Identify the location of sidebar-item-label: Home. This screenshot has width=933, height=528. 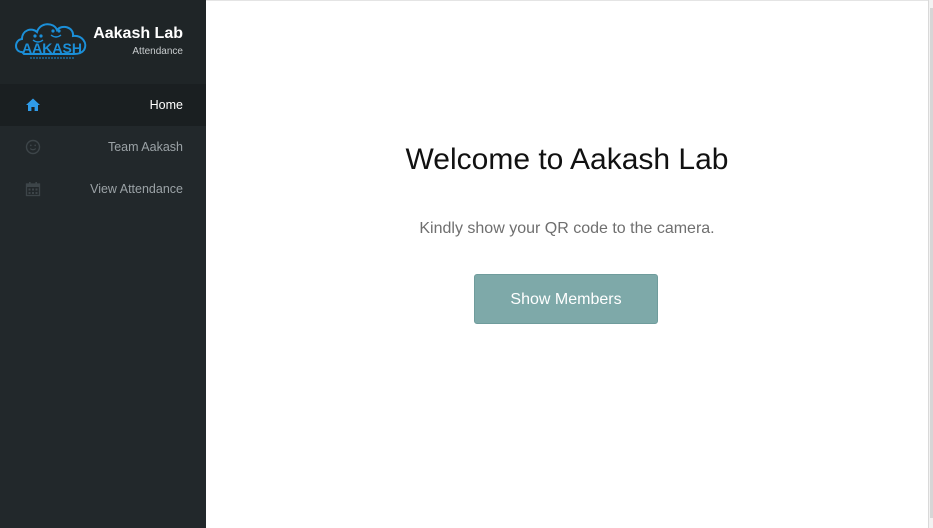
(166, 105).